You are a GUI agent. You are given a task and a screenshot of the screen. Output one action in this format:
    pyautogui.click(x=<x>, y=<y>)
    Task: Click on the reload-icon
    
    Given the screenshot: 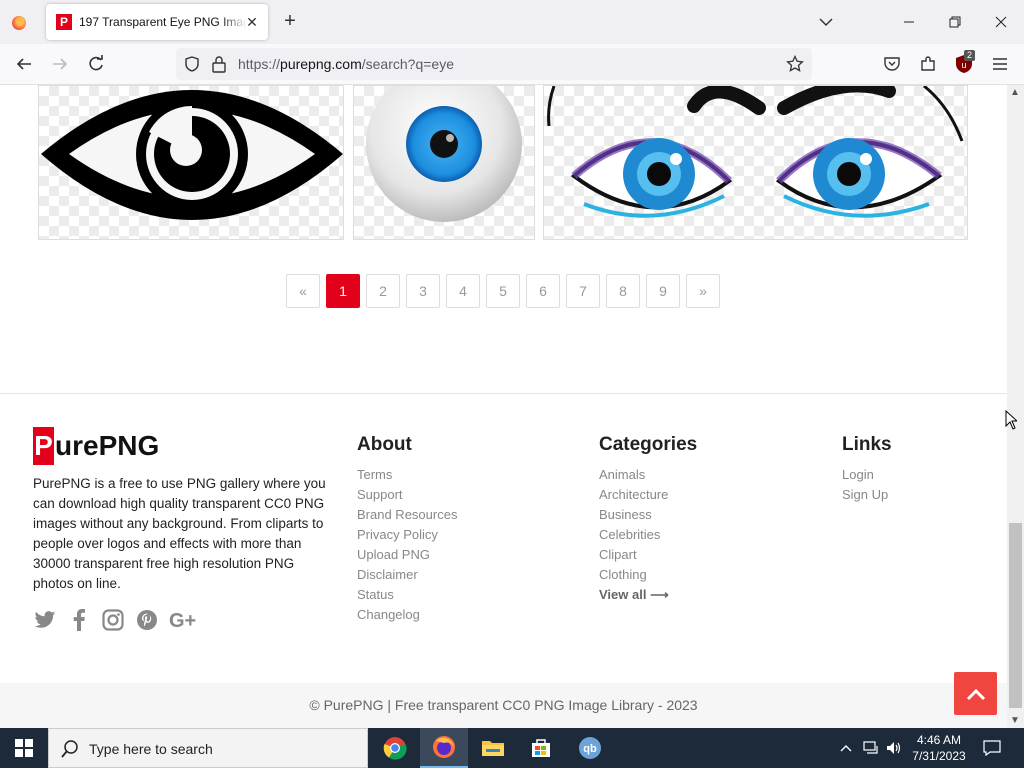 What is the action you would take?
    pyautogui.click(x=96, y=64)
    